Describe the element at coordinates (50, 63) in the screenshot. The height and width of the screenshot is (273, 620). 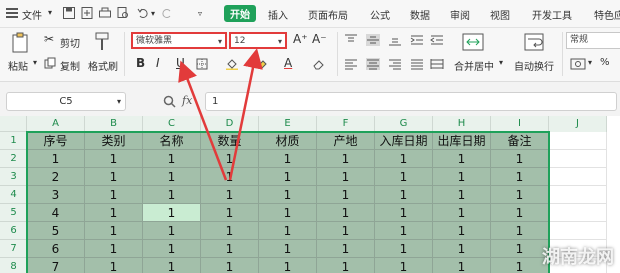
I see `copy-icon` at that location.